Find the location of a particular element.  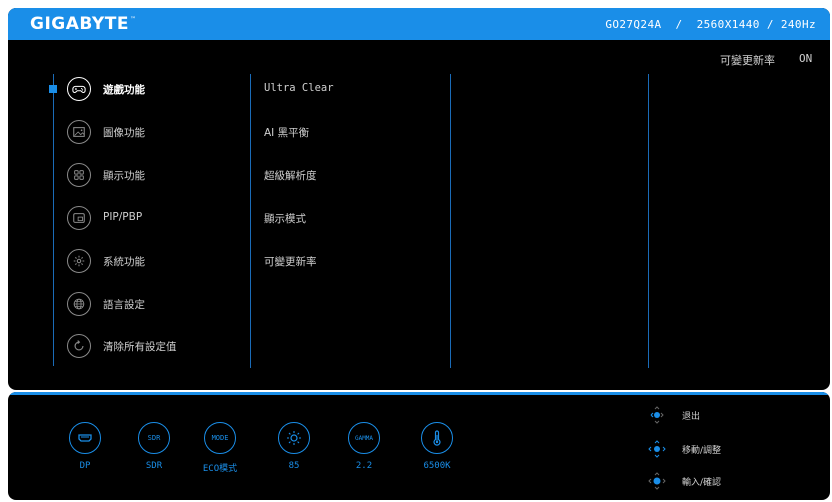

brightness-icon is located at coordinates (294, 438).